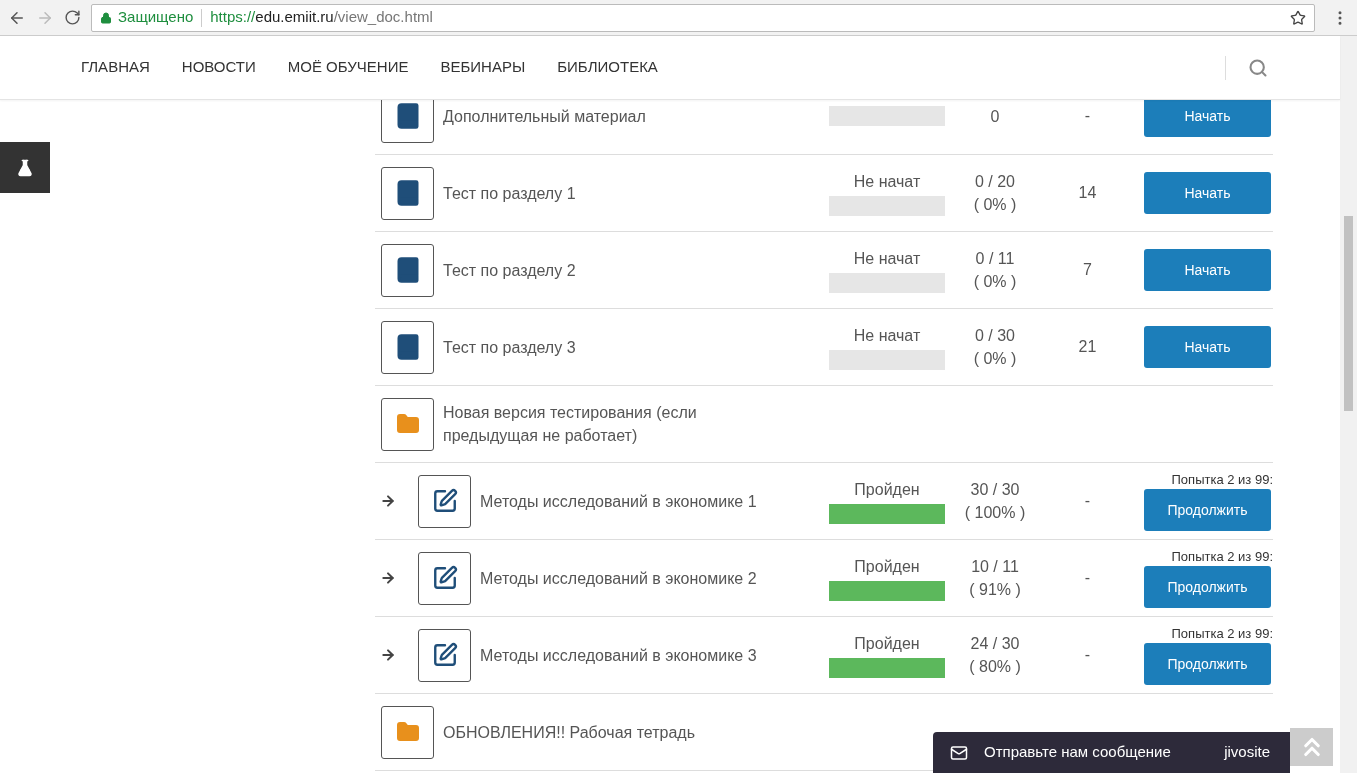 This screenshot has height=773, width=1357. What do you see at coordinates (1087, 270) in the screenshot?
I see `count-text: 7` at bounding box center [1087, 270].